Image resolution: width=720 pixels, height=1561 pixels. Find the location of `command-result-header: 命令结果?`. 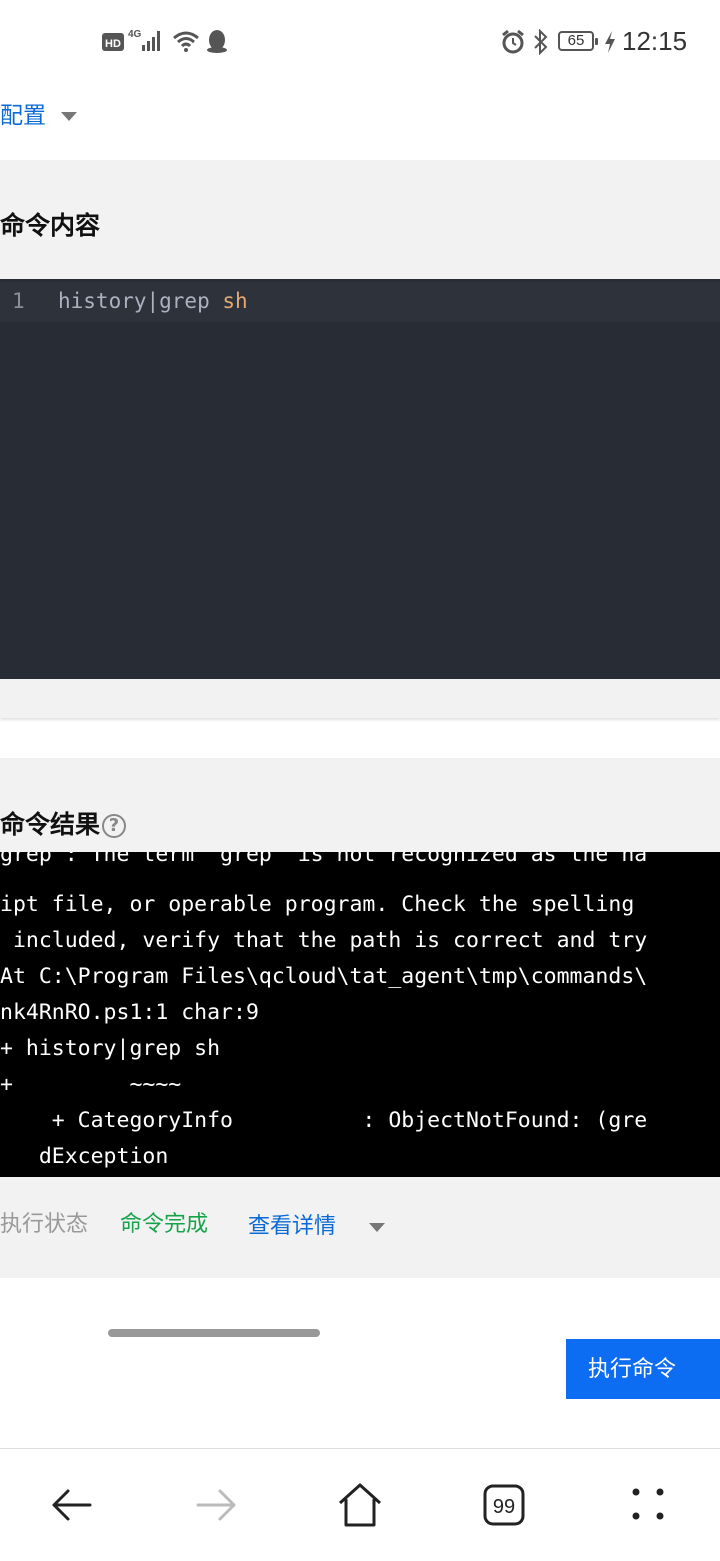

command-result-header: 命令结果? is located at coordinates (63, 823).